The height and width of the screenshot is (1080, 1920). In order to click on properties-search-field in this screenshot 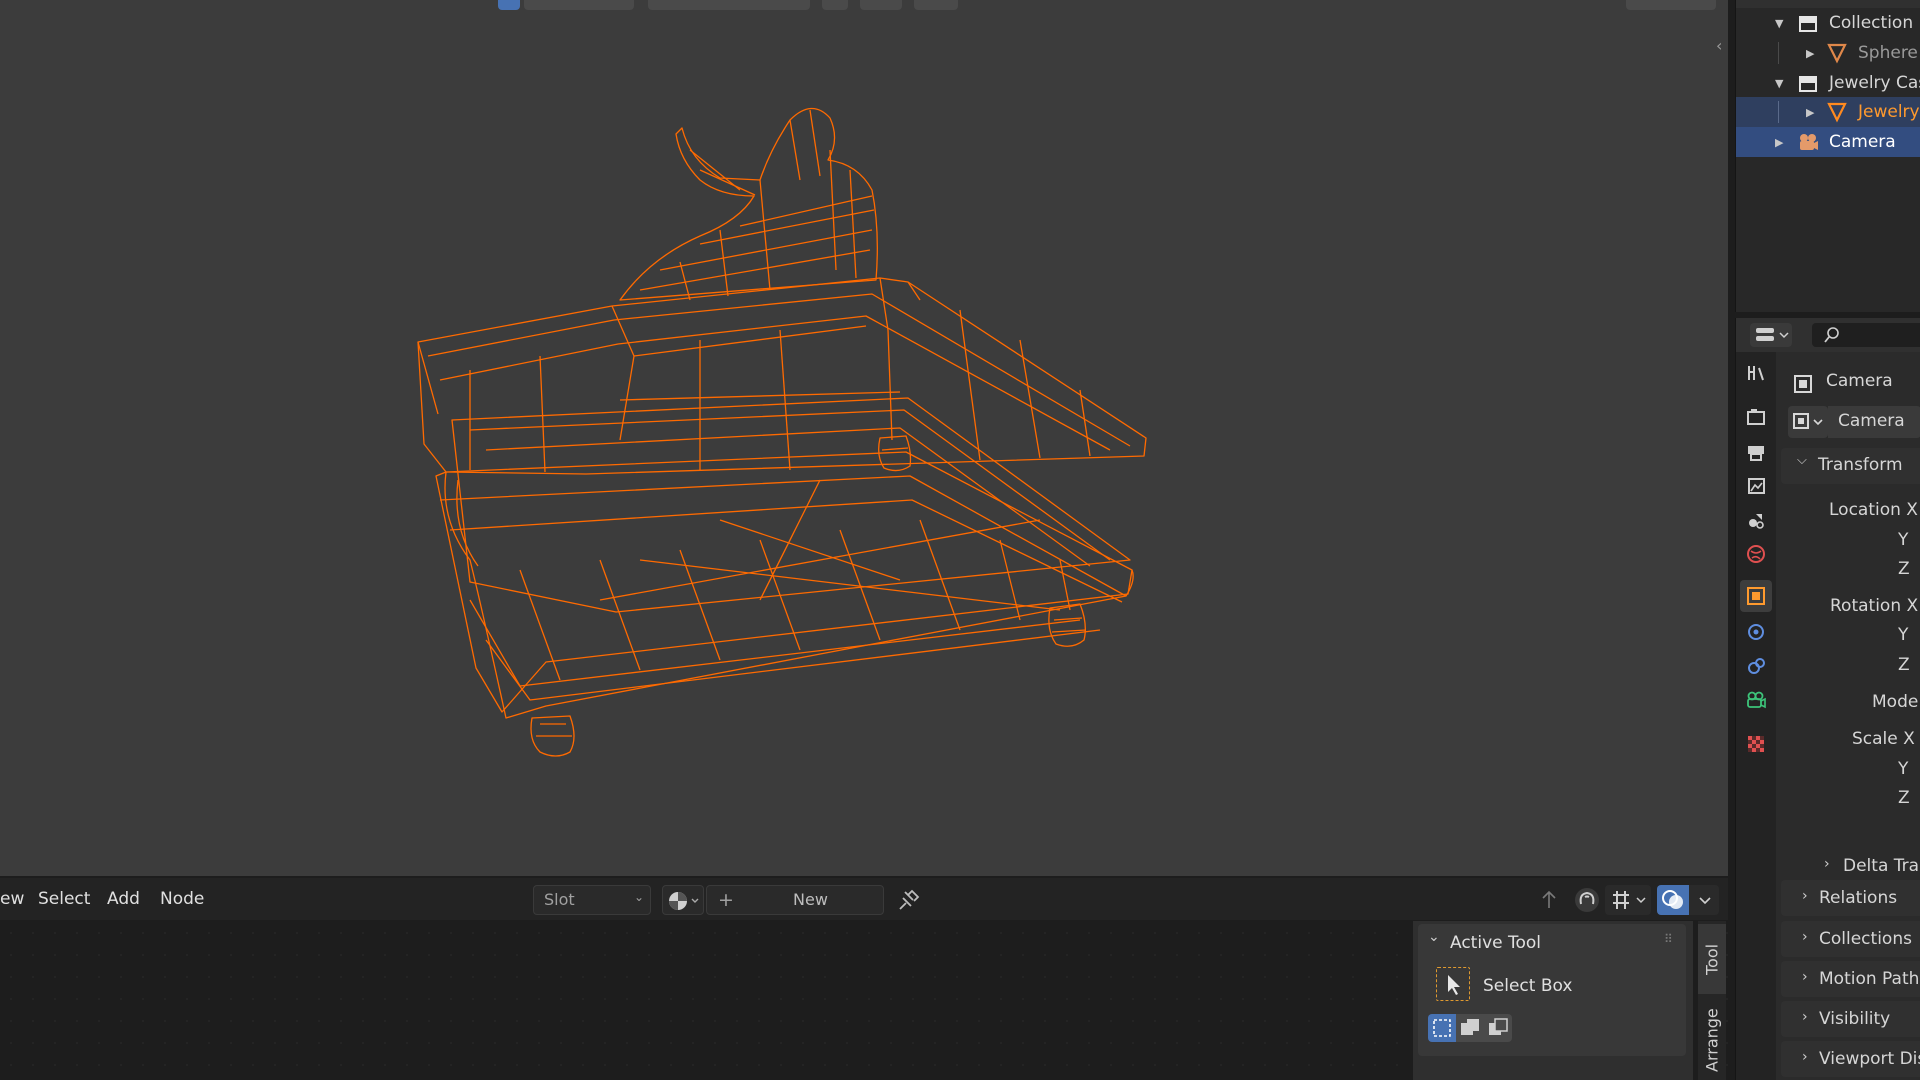, I will do `click(1866, 335)`.